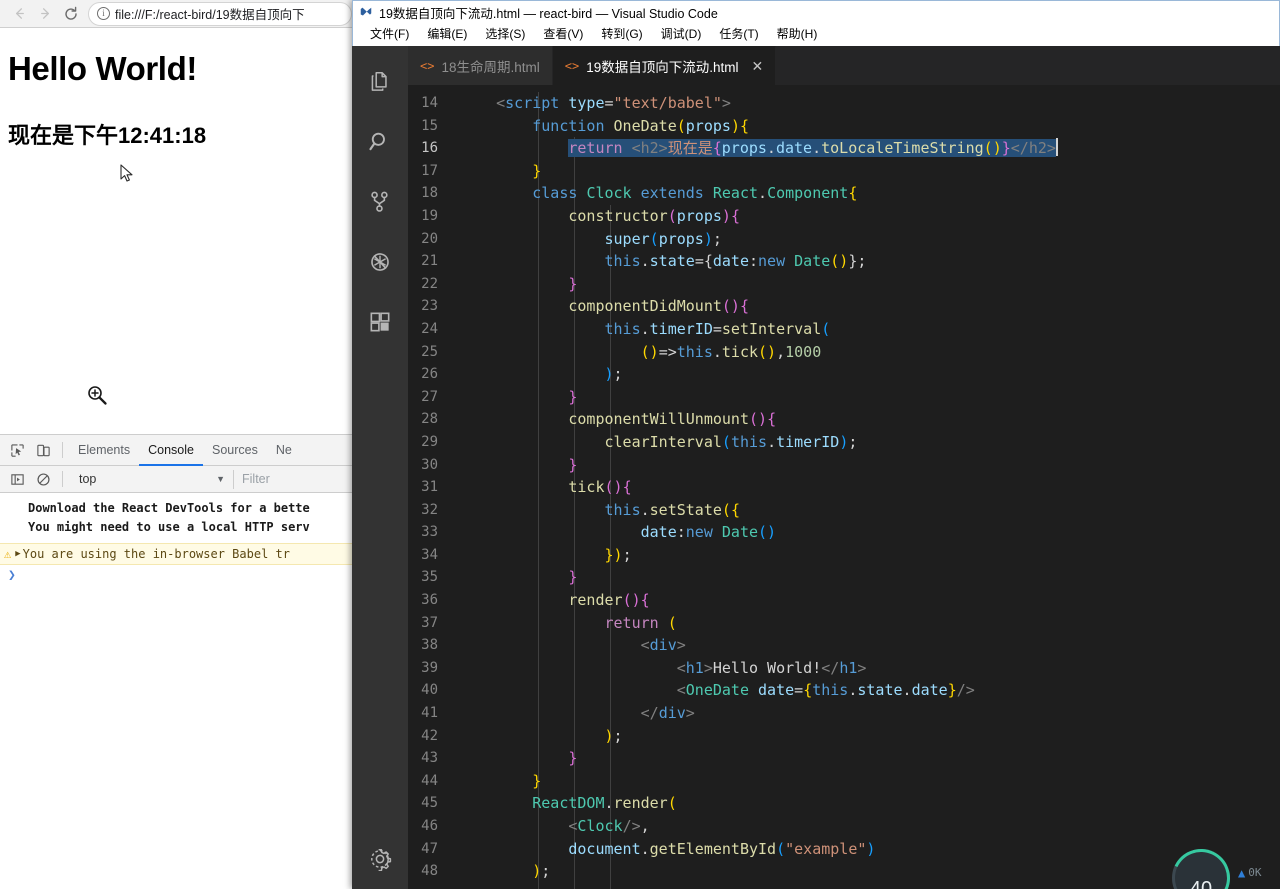  I want to click on code-line: 47 document.getElementById("example"), so click(844, 849).